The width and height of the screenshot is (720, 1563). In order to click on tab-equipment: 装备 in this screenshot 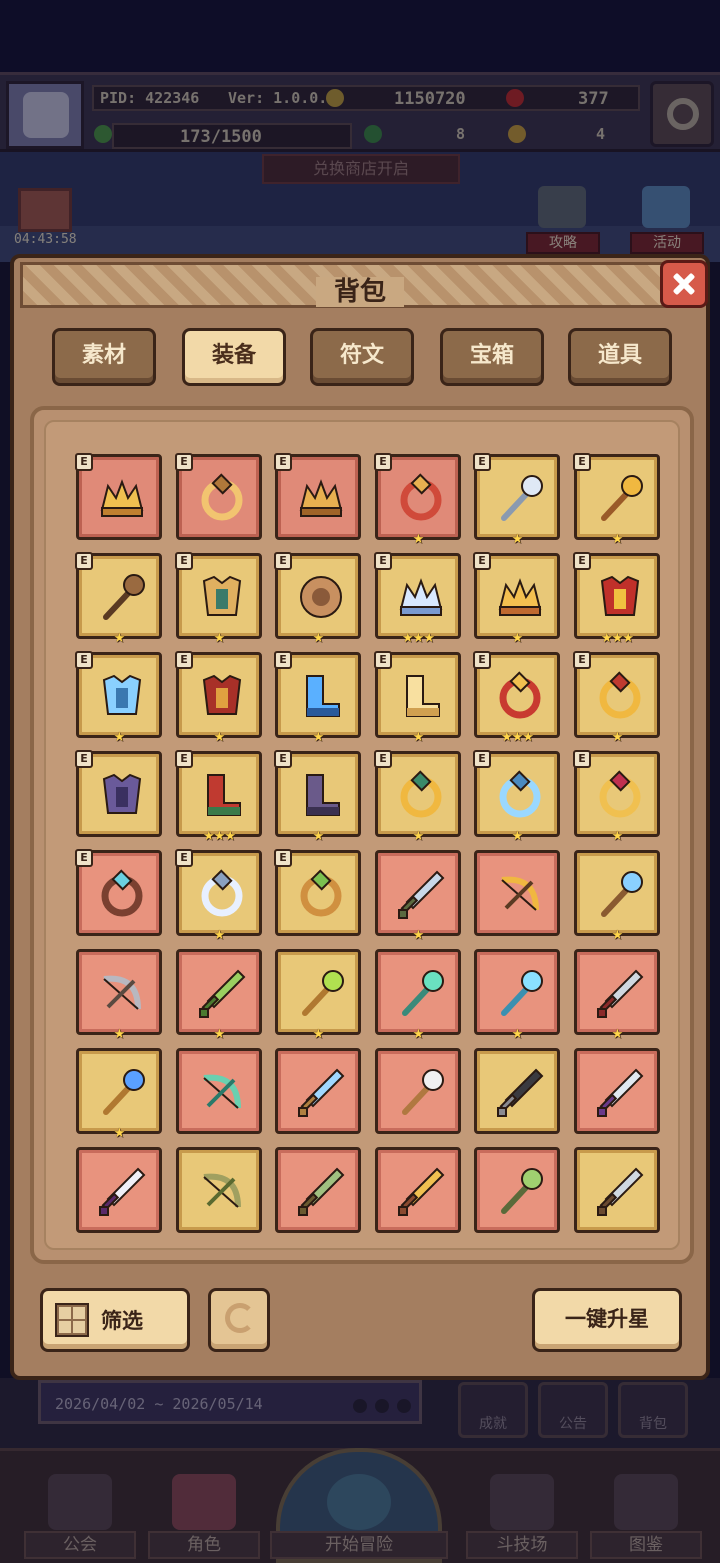, I will do `click(234, 357)`.